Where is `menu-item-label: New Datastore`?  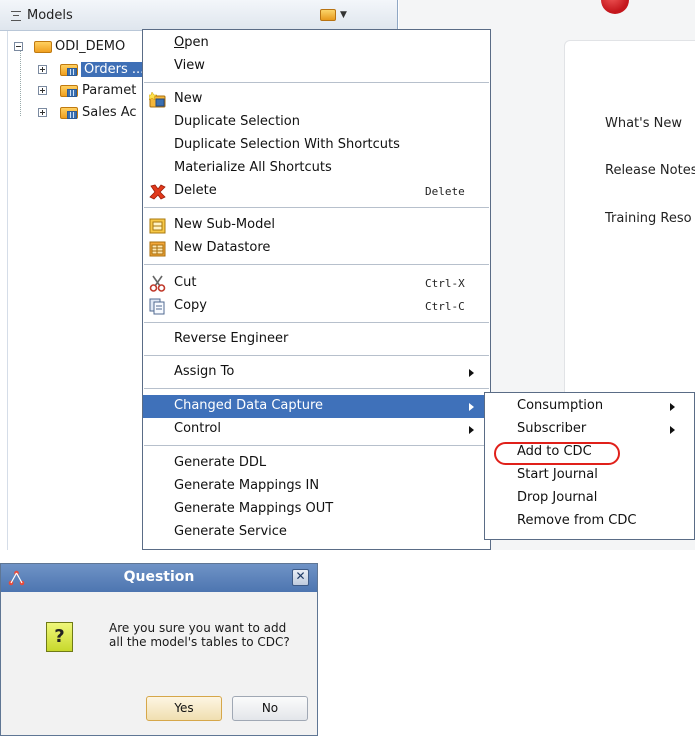
menu-item-label: New Datastore is located at coordinates (222, 247).